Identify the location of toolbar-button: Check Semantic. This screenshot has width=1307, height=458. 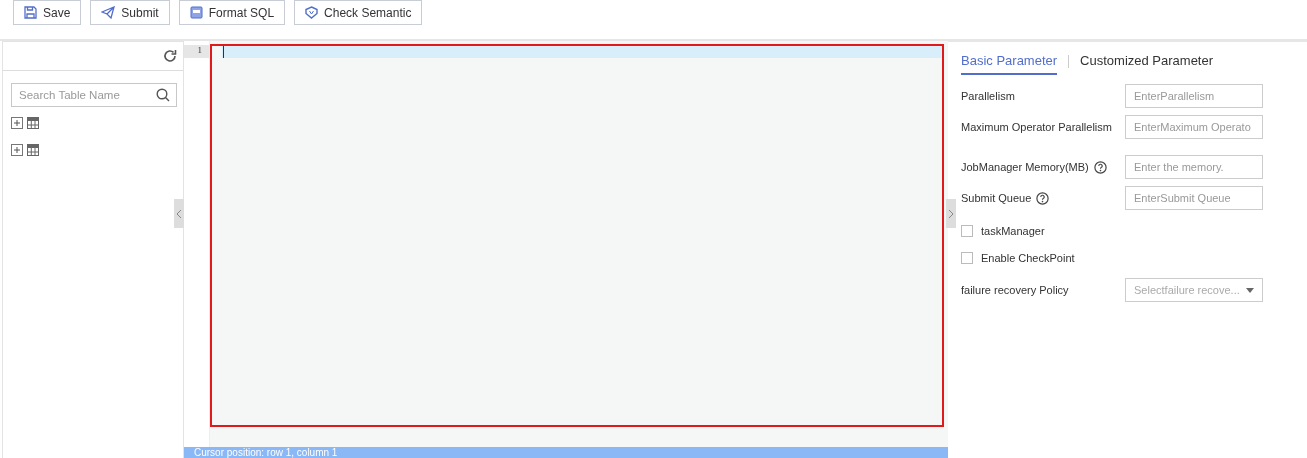
(358, 12).